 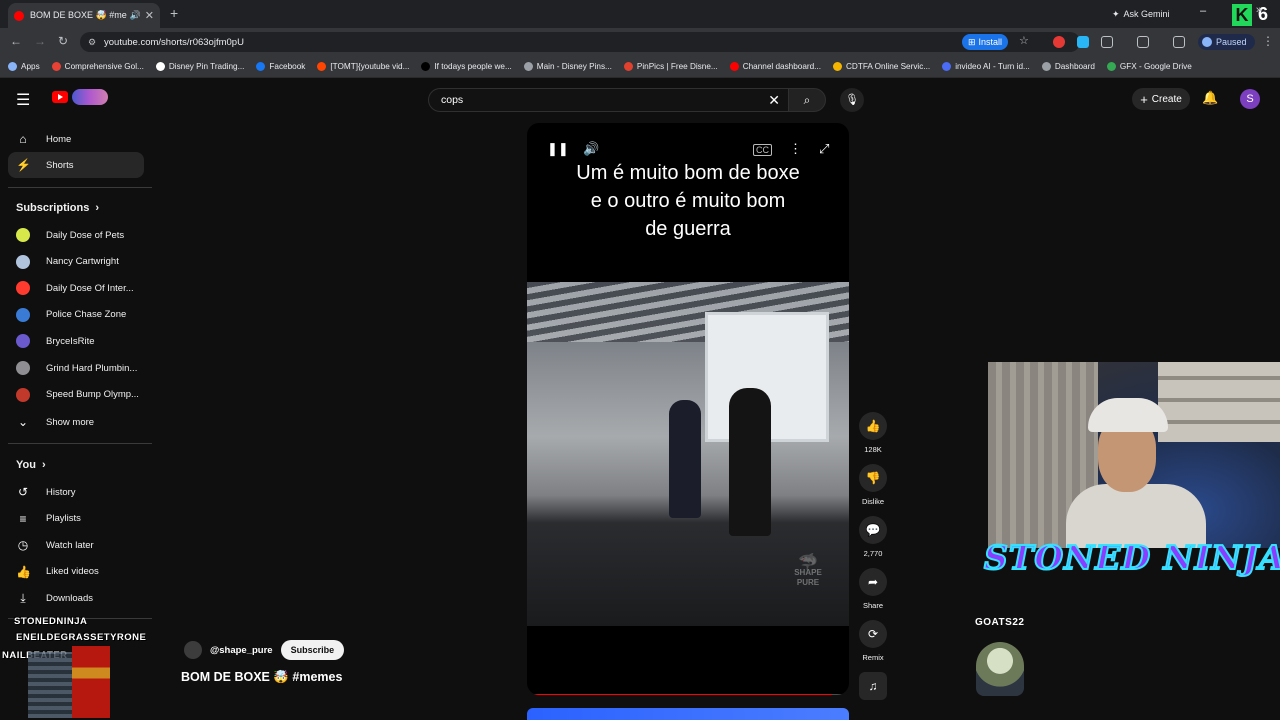 What do you see at coordinates (591, 149) in the screenshot?
I see `volume-icon: 🔊` at bounding box center [591, 149].